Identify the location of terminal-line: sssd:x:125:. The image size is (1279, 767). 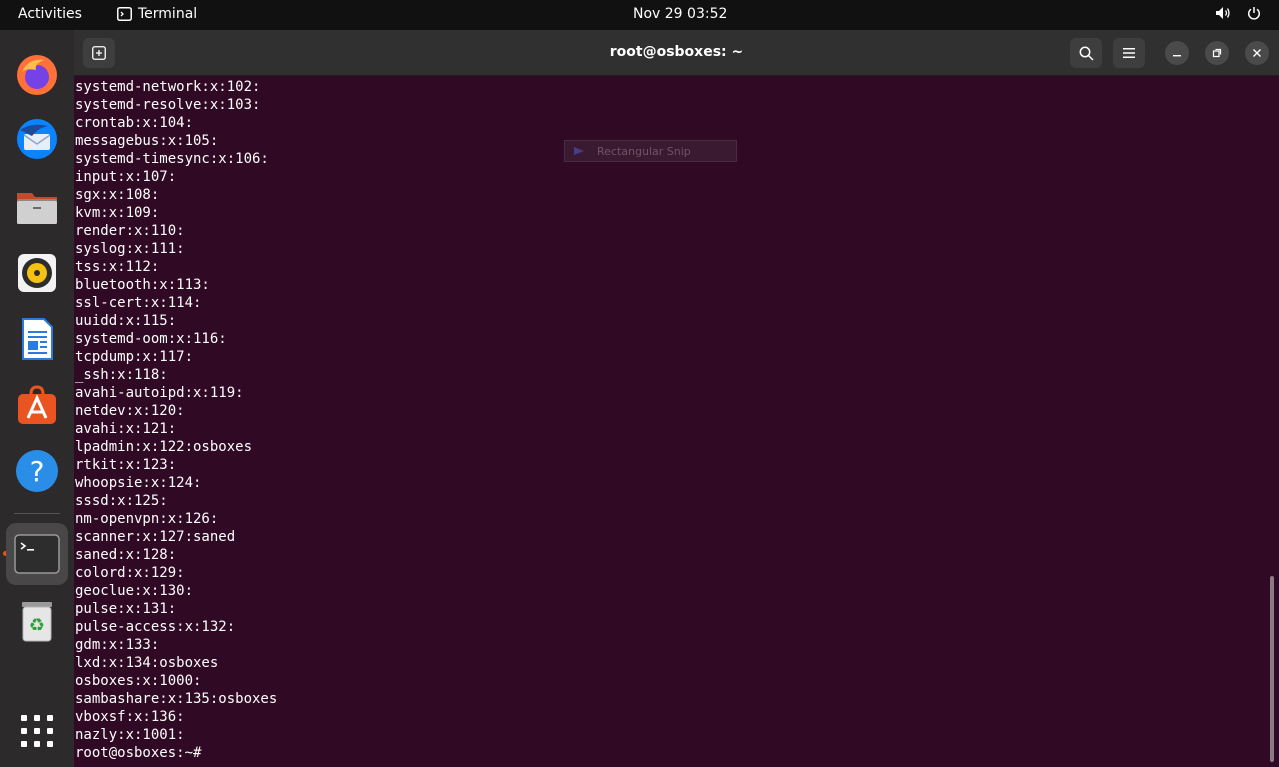
(121, 501).